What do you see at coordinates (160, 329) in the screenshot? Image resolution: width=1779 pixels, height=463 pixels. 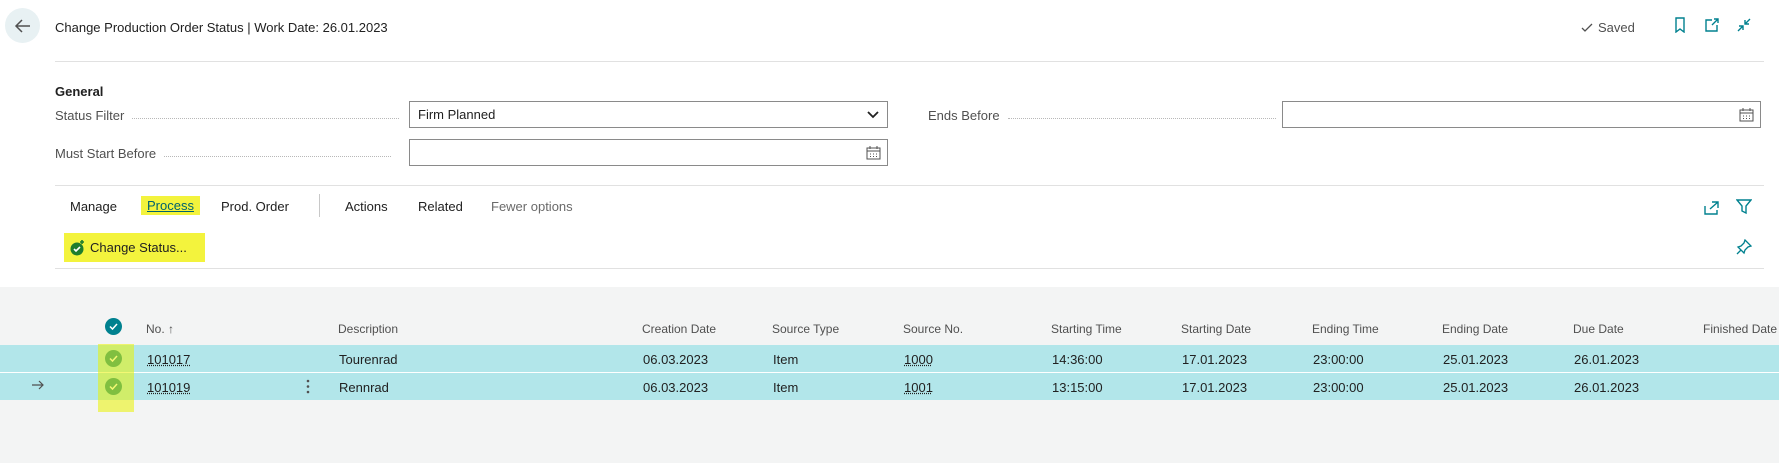 I see `column-header-no: No. ↑` at bounding box center [160, 329].